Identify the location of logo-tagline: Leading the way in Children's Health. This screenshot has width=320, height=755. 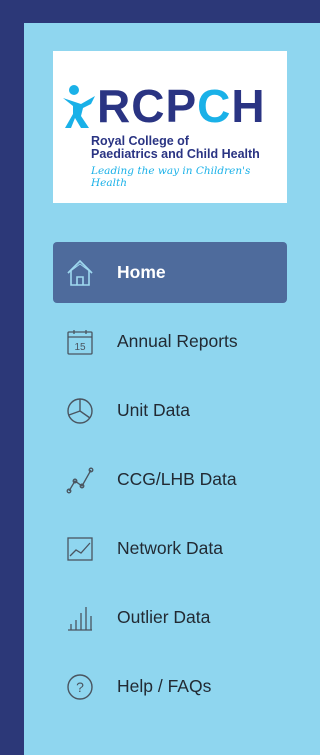
(171, 177).